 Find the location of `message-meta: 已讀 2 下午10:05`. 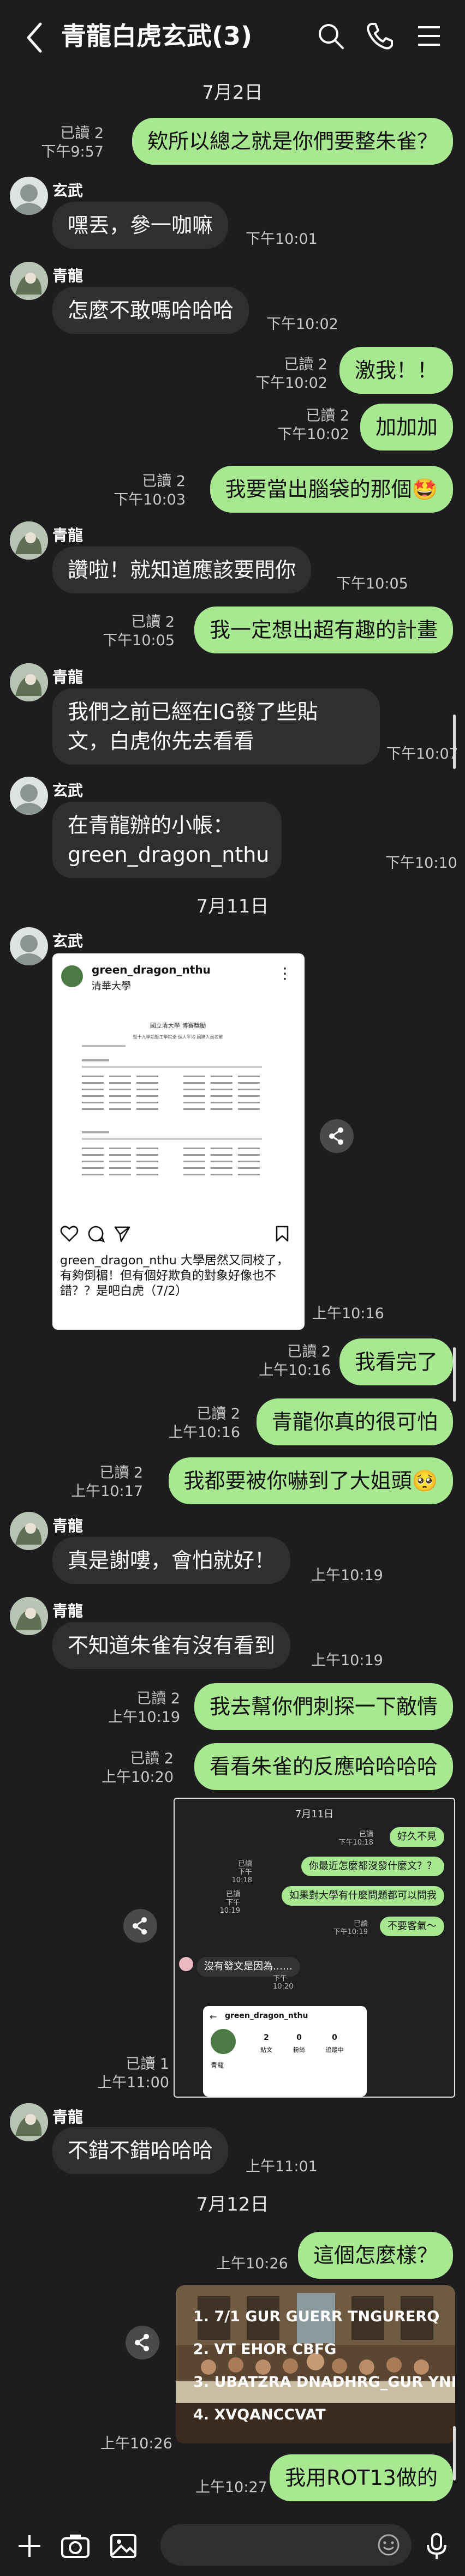

message-meta: 已讀 2 下午10:05 is located at coordinates (134, 632).